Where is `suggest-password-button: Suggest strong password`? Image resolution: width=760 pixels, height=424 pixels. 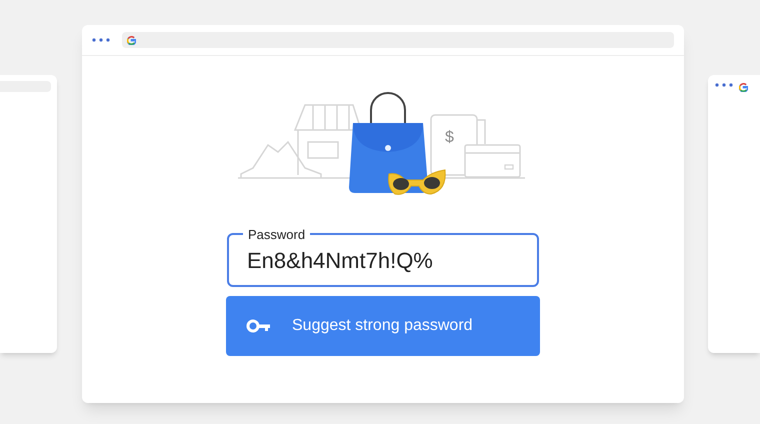
suggest-password-button: Suggest strong password is located at coordinates (383, 326).